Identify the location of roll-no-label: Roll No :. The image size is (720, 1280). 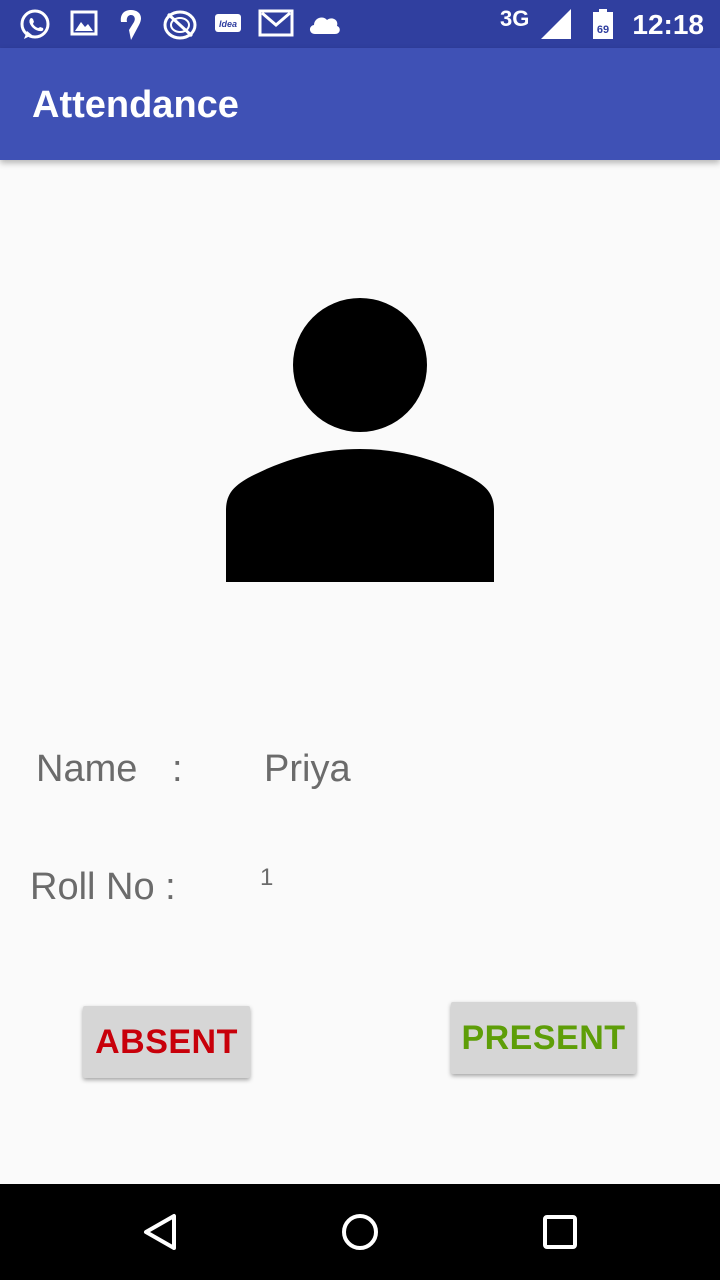
(103, 887).